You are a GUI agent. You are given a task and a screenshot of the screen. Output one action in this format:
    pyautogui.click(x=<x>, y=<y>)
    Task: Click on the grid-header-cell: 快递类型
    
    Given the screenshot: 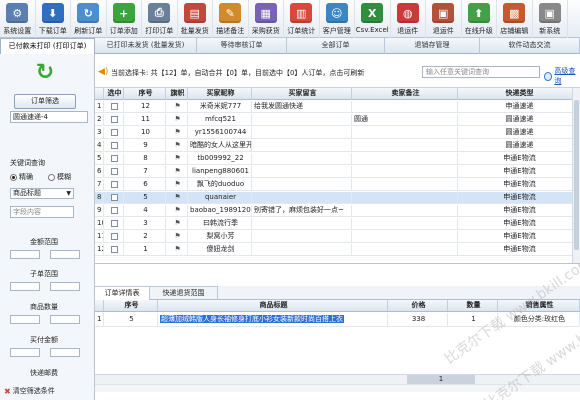 What is the action you would take?
    pyautogui.click(x=519, y=94)
    